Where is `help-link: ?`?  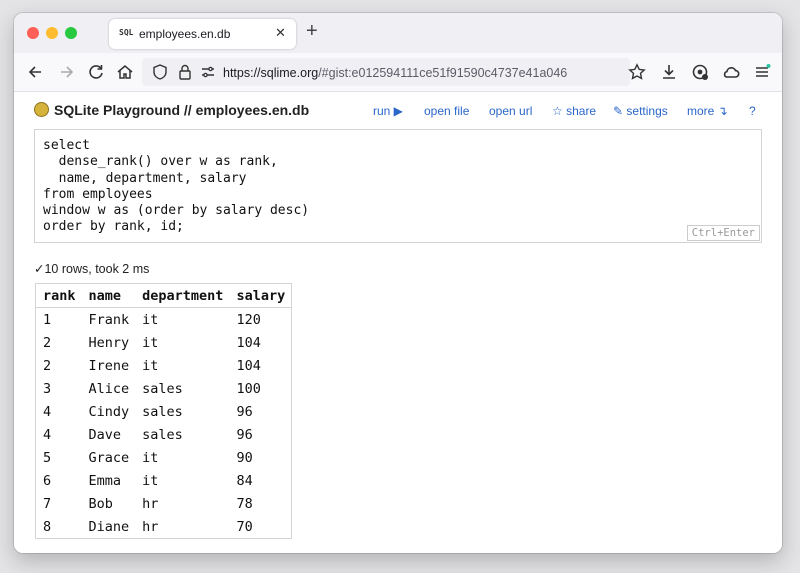
help-link: ? is located at coordinates (752, 111).